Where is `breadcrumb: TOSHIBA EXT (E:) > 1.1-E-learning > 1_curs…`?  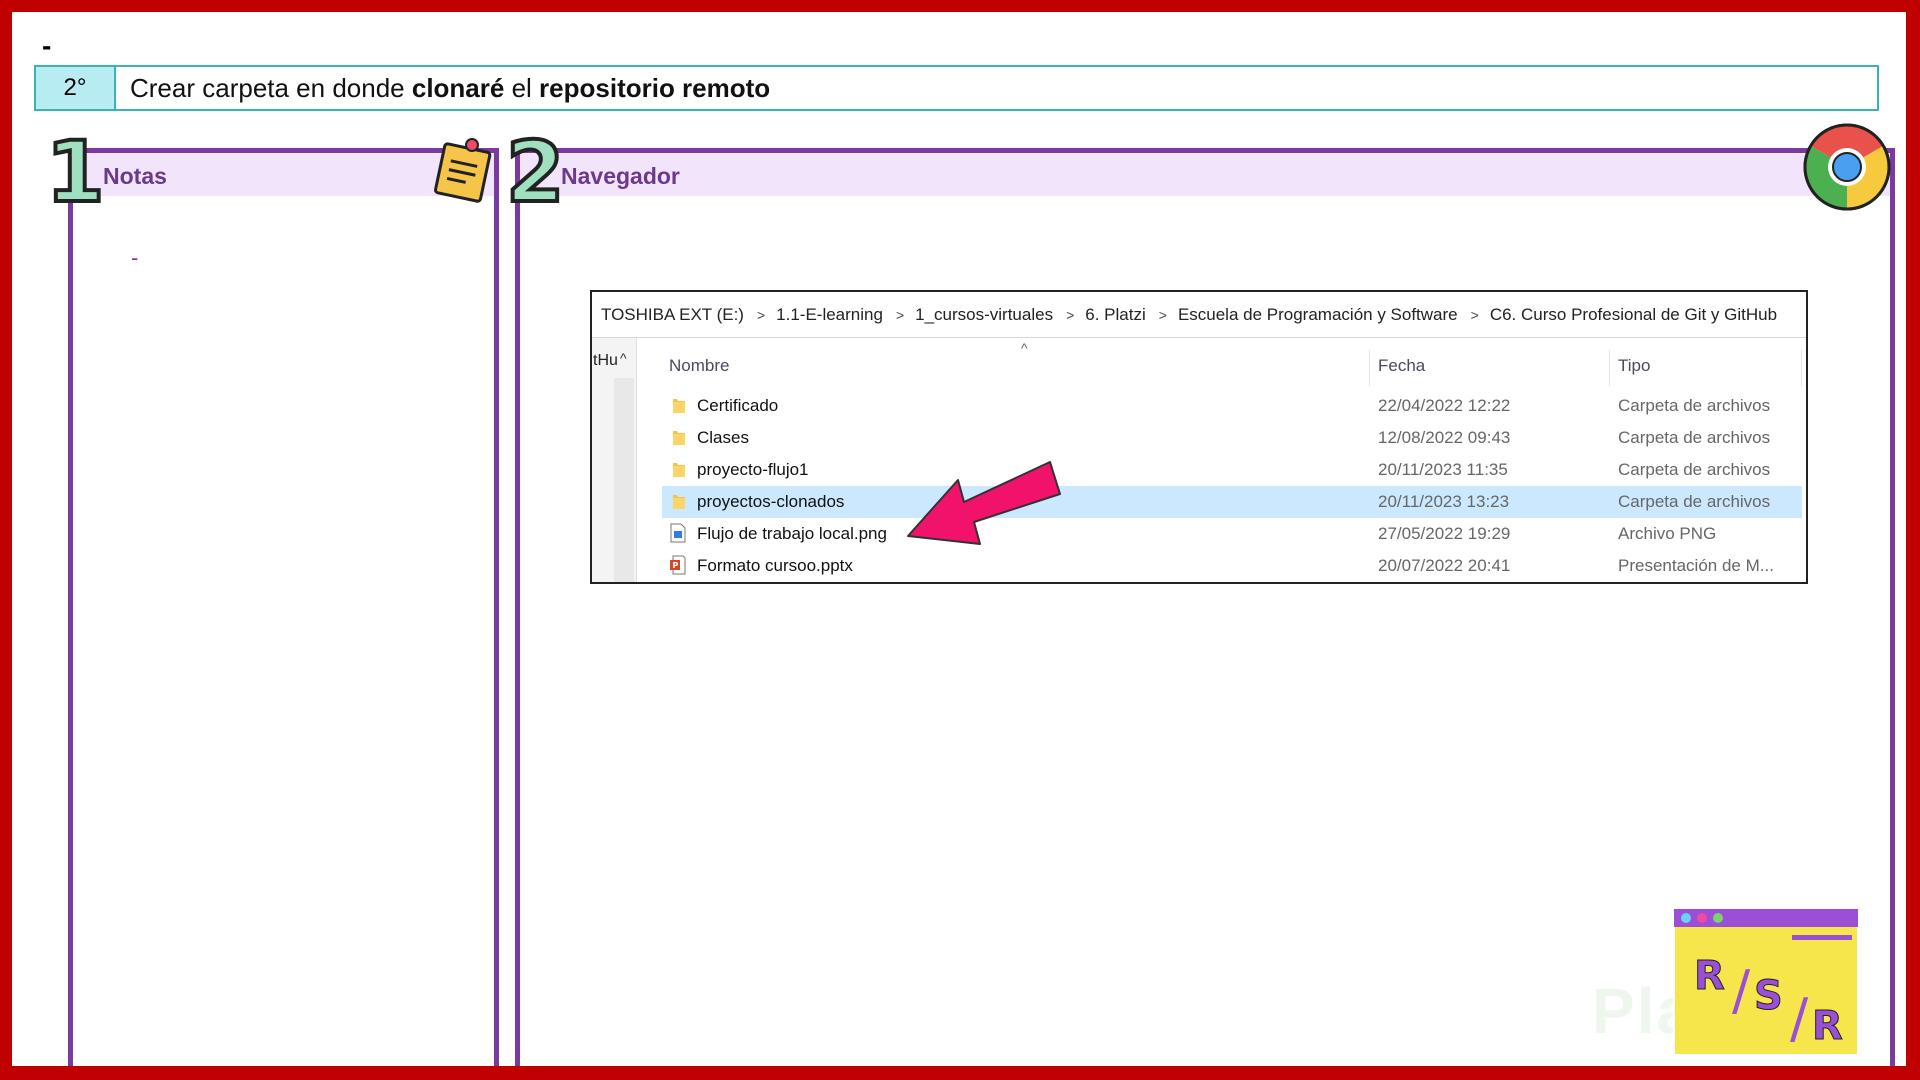
breadcrumb: TOSHIBA EXT (E:) > 1.1-E-learning > 1_curs… is located at coordinates (1199, 315).